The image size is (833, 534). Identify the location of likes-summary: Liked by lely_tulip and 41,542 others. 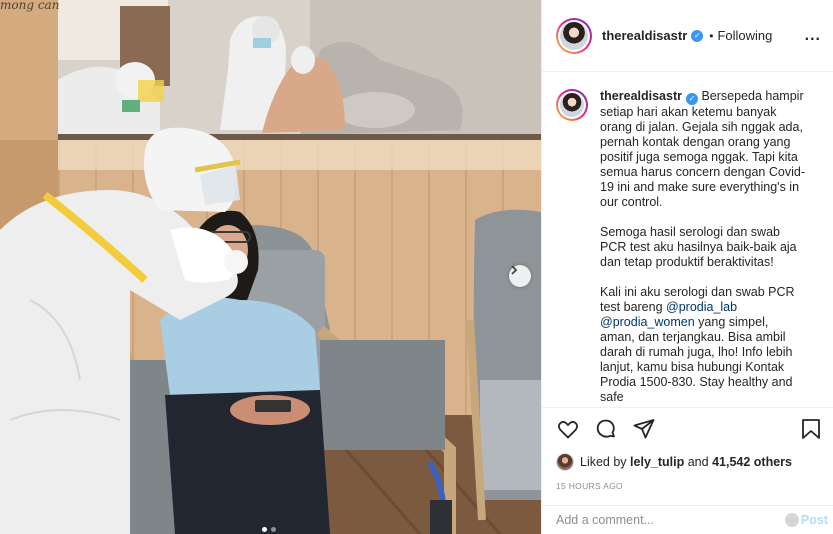
(689, 462).